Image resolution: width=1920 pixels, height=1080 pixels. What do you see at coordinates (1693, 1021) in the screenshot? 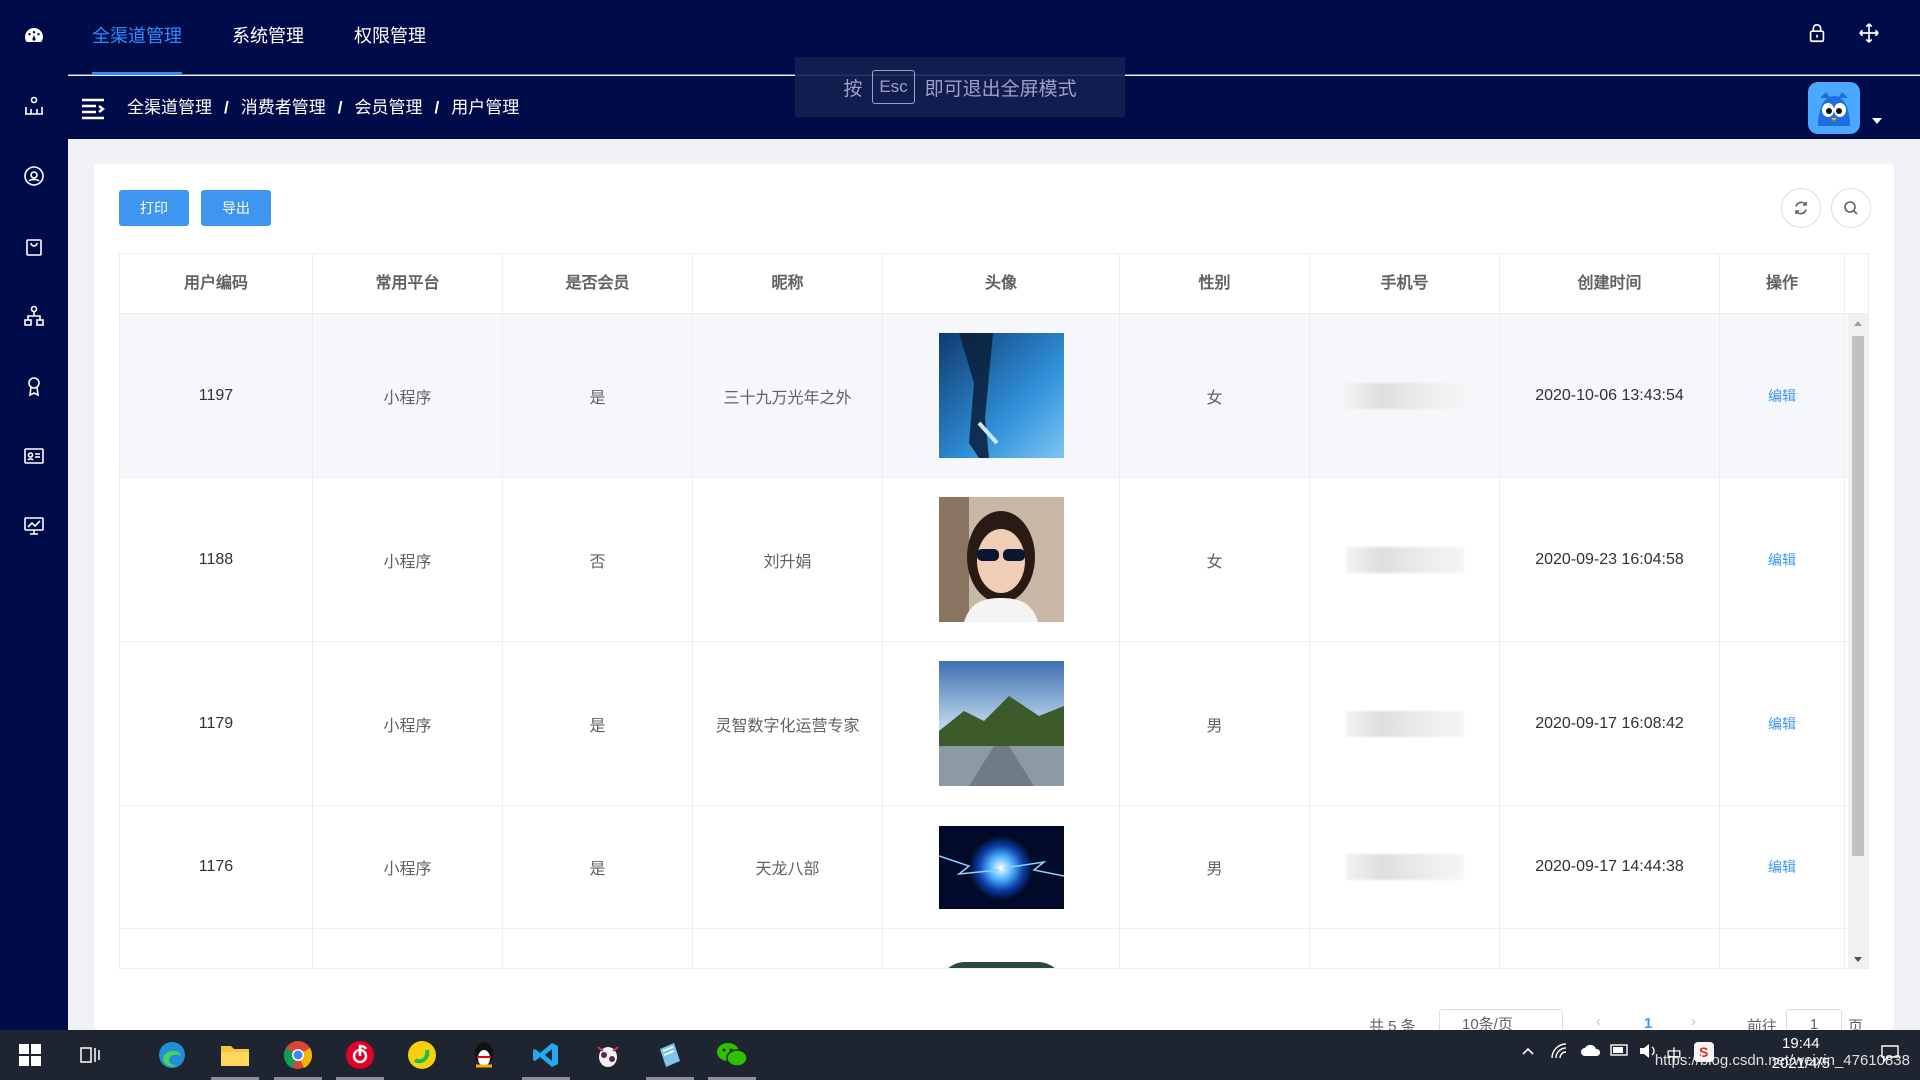
I see `next-page-icon: ›` at bounding box center [1693, 1021].